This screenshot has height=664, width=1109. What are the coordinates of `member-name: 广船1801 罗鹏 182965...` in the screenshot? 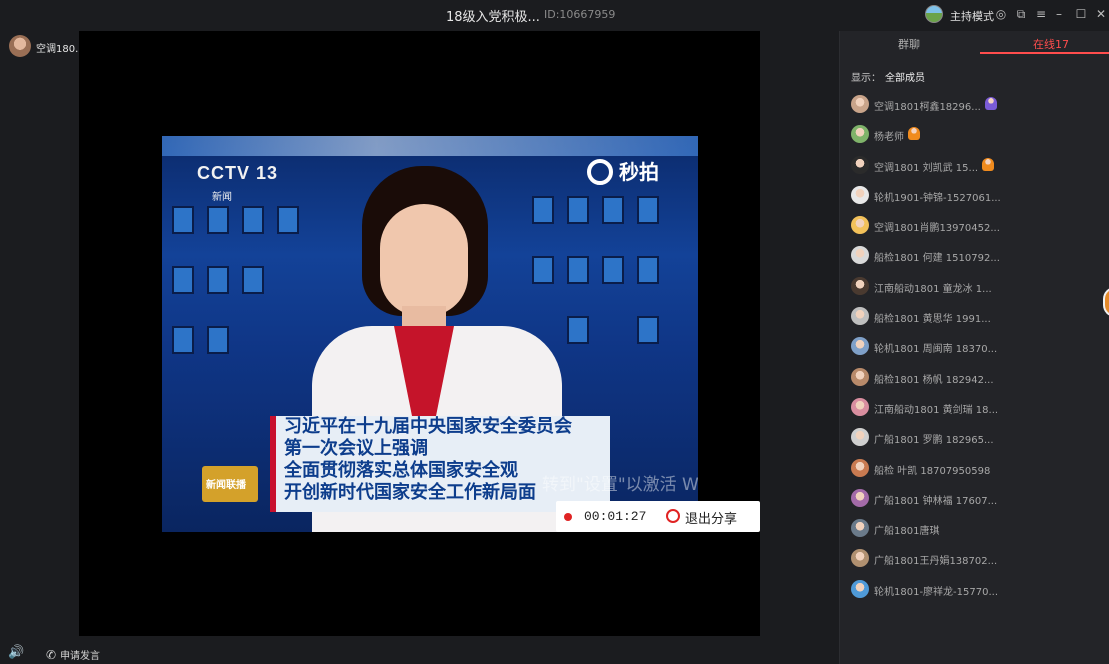 It's located at (934, 441).